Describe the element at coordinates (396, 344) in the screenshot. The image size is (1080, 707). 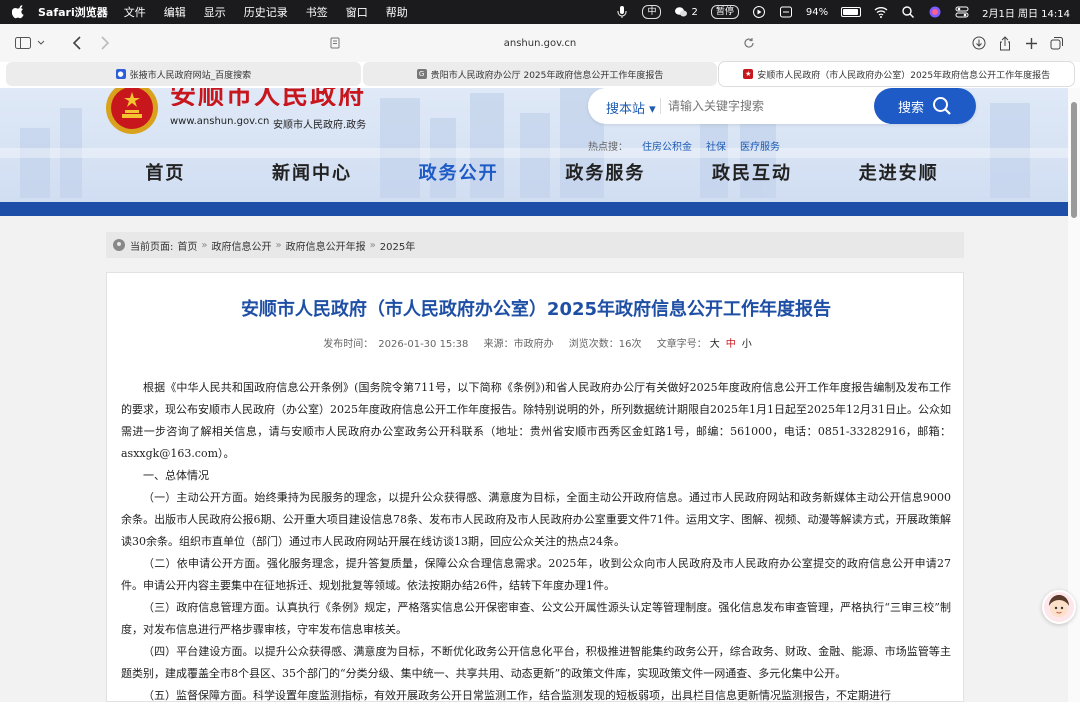
I see `publish-time: 发布时间： 2026-01-30 15:38` at that location.